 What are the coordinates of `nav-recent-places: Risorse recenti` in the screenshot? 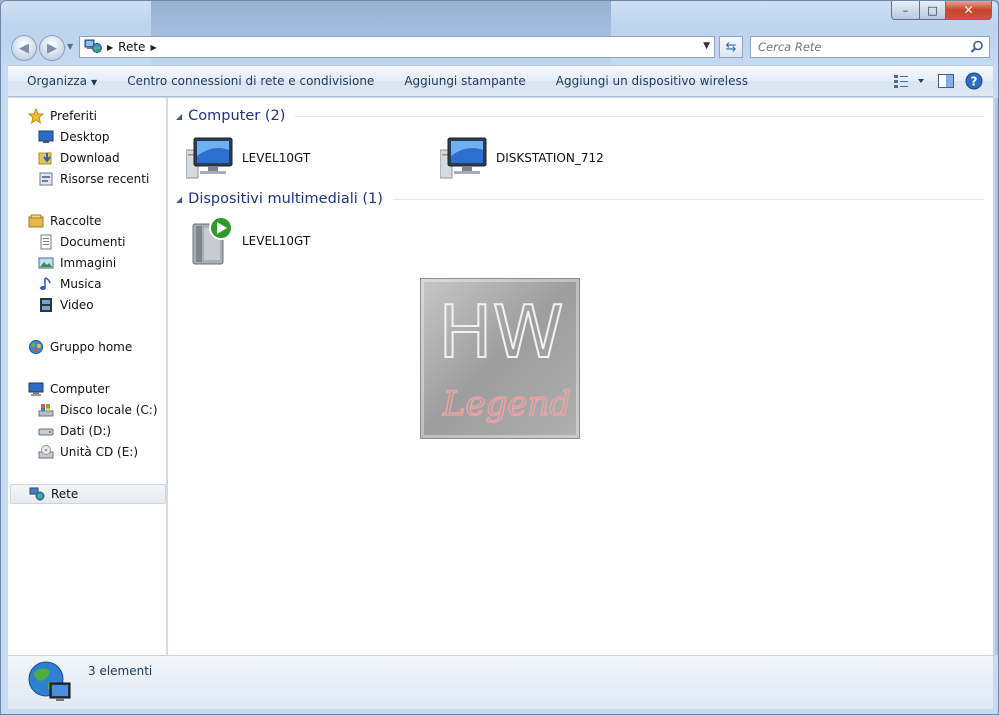 It's located at (93, 179).